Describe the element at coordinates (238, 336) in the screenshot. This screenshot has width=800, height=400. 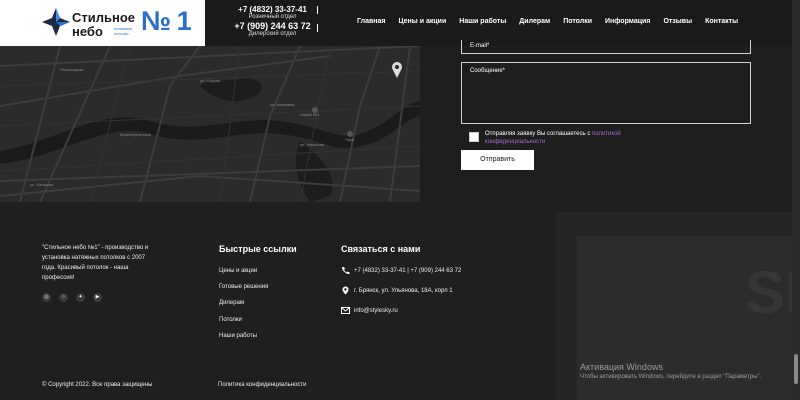
I see `quick-link-works: Наши работы` at that location.